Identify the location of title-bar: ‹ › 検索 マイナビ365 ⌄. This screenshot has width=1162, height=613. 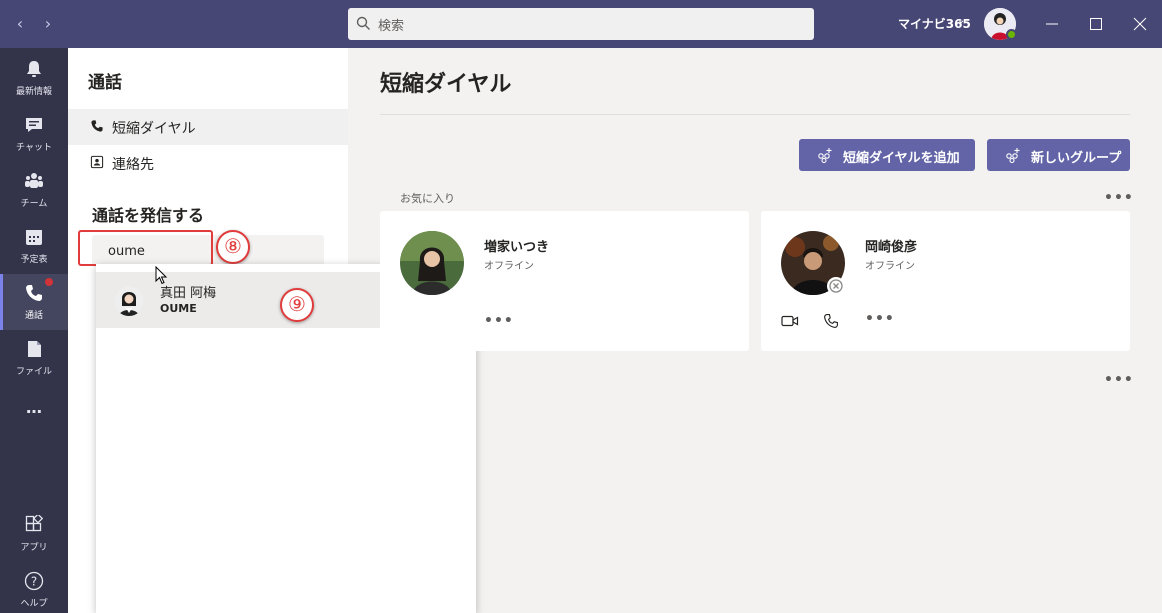
(581, 24).